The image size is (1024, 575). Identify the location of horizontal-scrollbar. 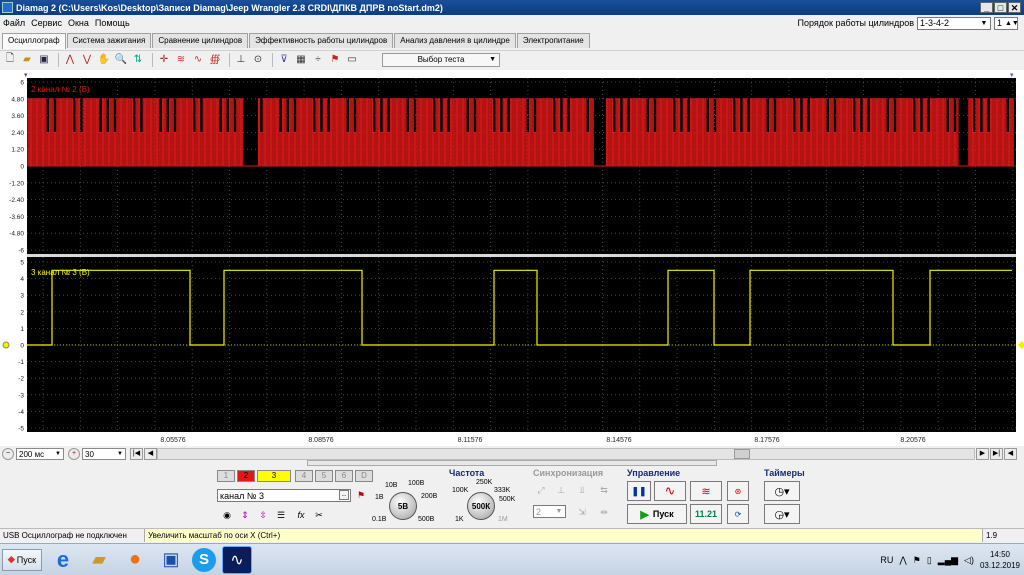
(566, 454).